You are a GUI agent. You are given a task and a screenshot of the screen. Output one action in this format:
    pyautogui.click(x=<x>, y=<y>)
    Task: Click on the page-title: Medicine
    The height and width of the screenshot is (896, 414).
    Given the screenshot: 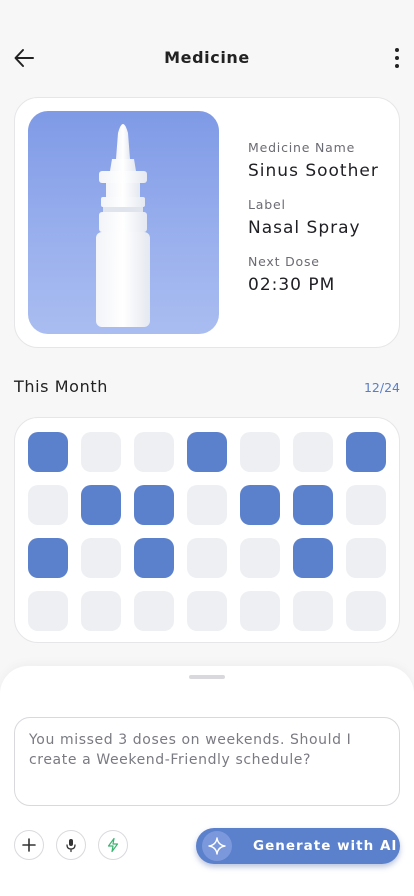 What is the action you would take?
    pyautogui.click(x=207, y=57)
    